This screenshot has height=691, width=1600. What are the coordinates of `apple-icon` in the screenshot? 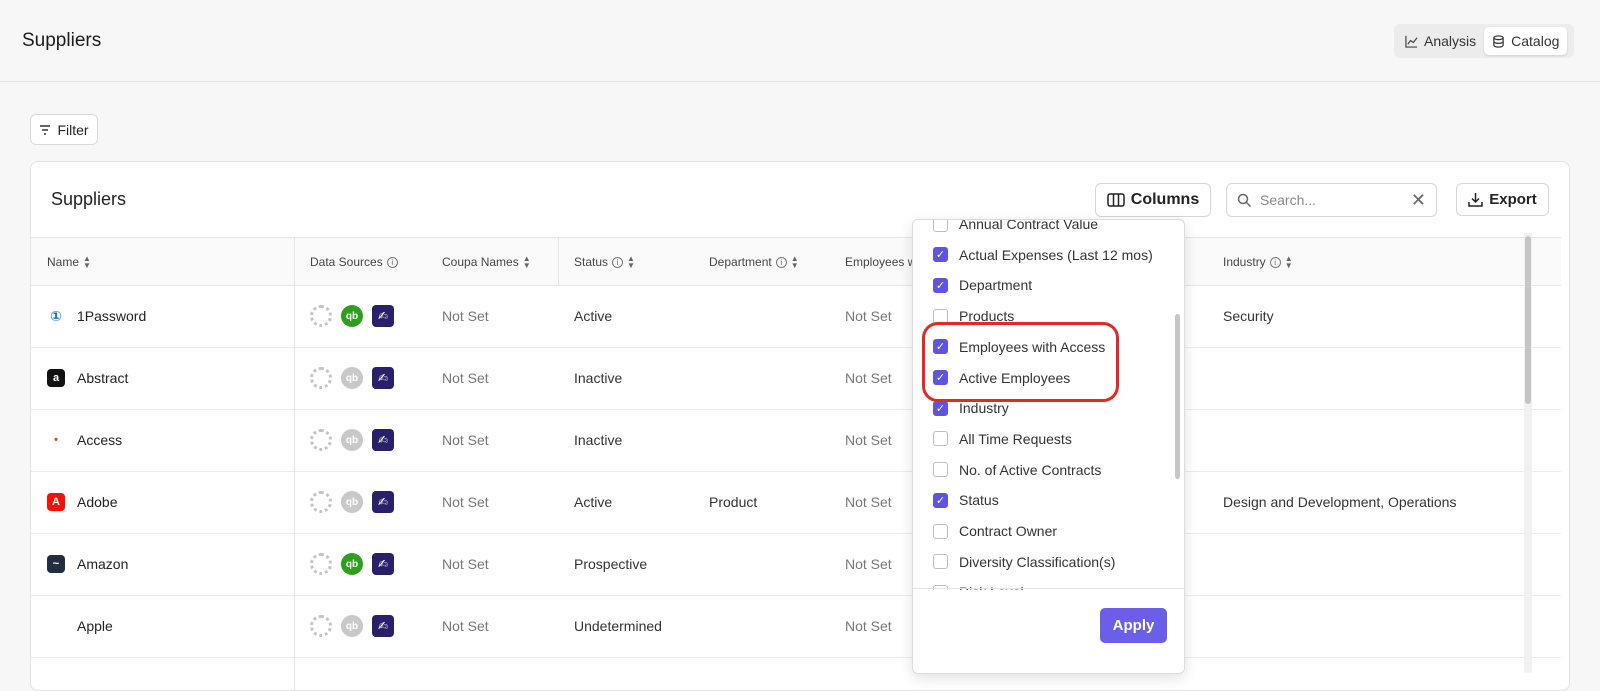 It's located at (56, 626).